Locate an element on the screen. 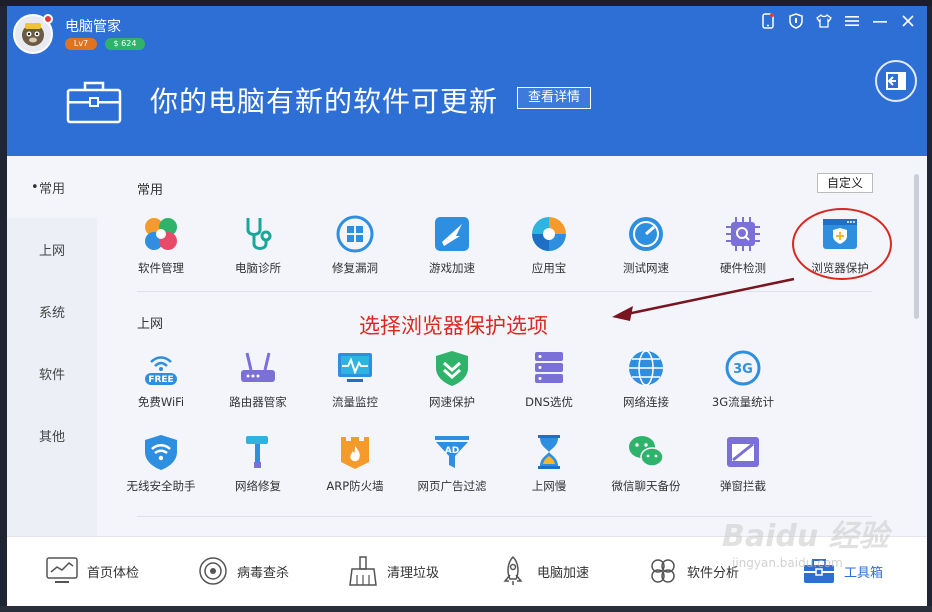 The width and height of the screenshot is (932, 612). sidebar: 常用 上网 系统 软件 其他 is located at coordinates (52, 346).